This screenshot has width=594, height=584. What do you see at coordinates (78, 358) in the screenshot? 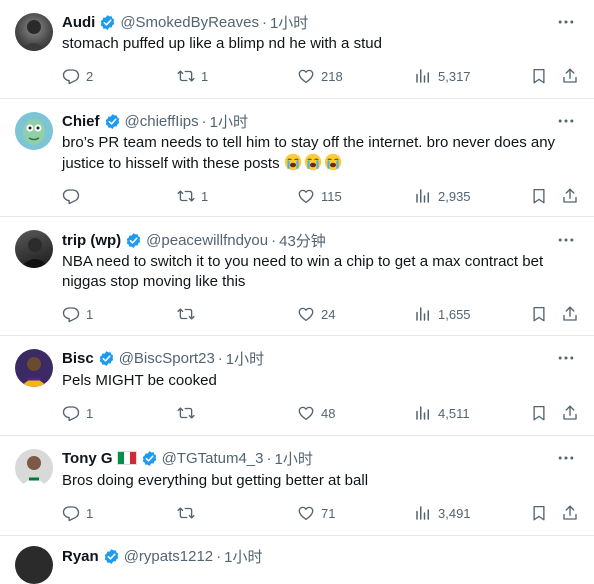
I see `display-name: Bisc` at bounding box center [78, 358].